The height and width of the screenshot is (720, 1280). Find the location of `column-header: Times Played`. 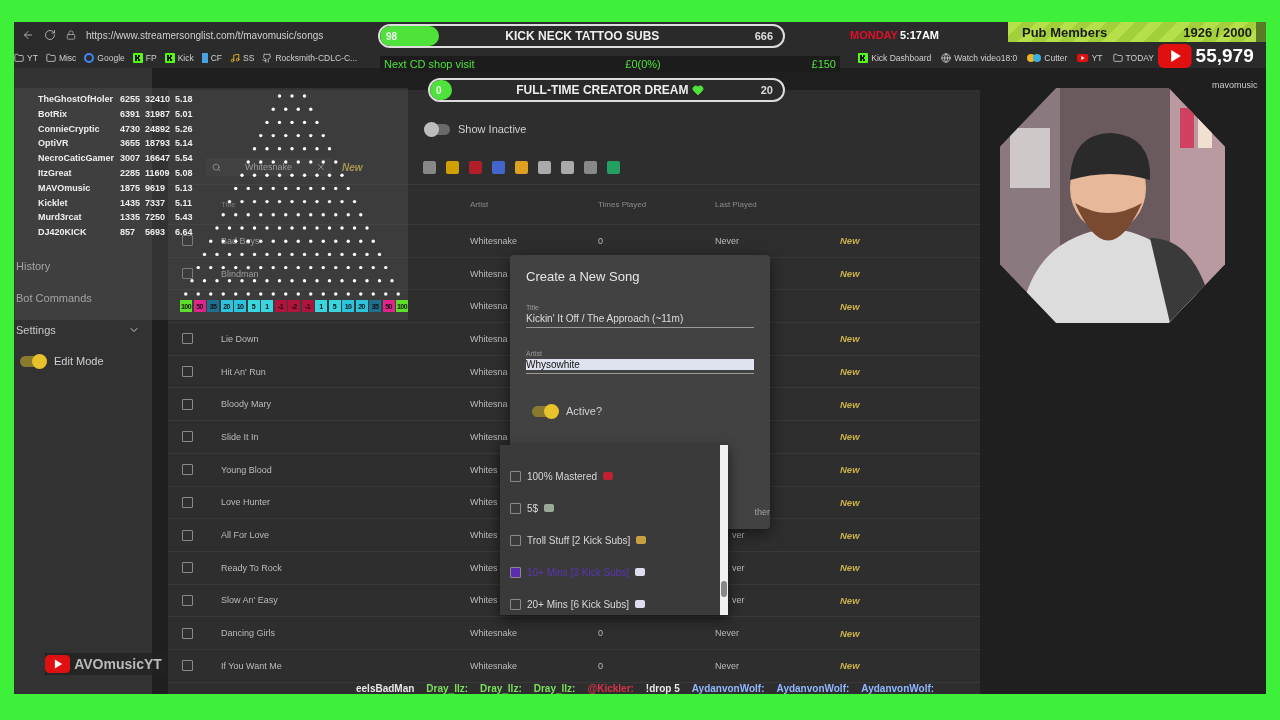

column-header: Times Played is located at coordinates (656, 204).